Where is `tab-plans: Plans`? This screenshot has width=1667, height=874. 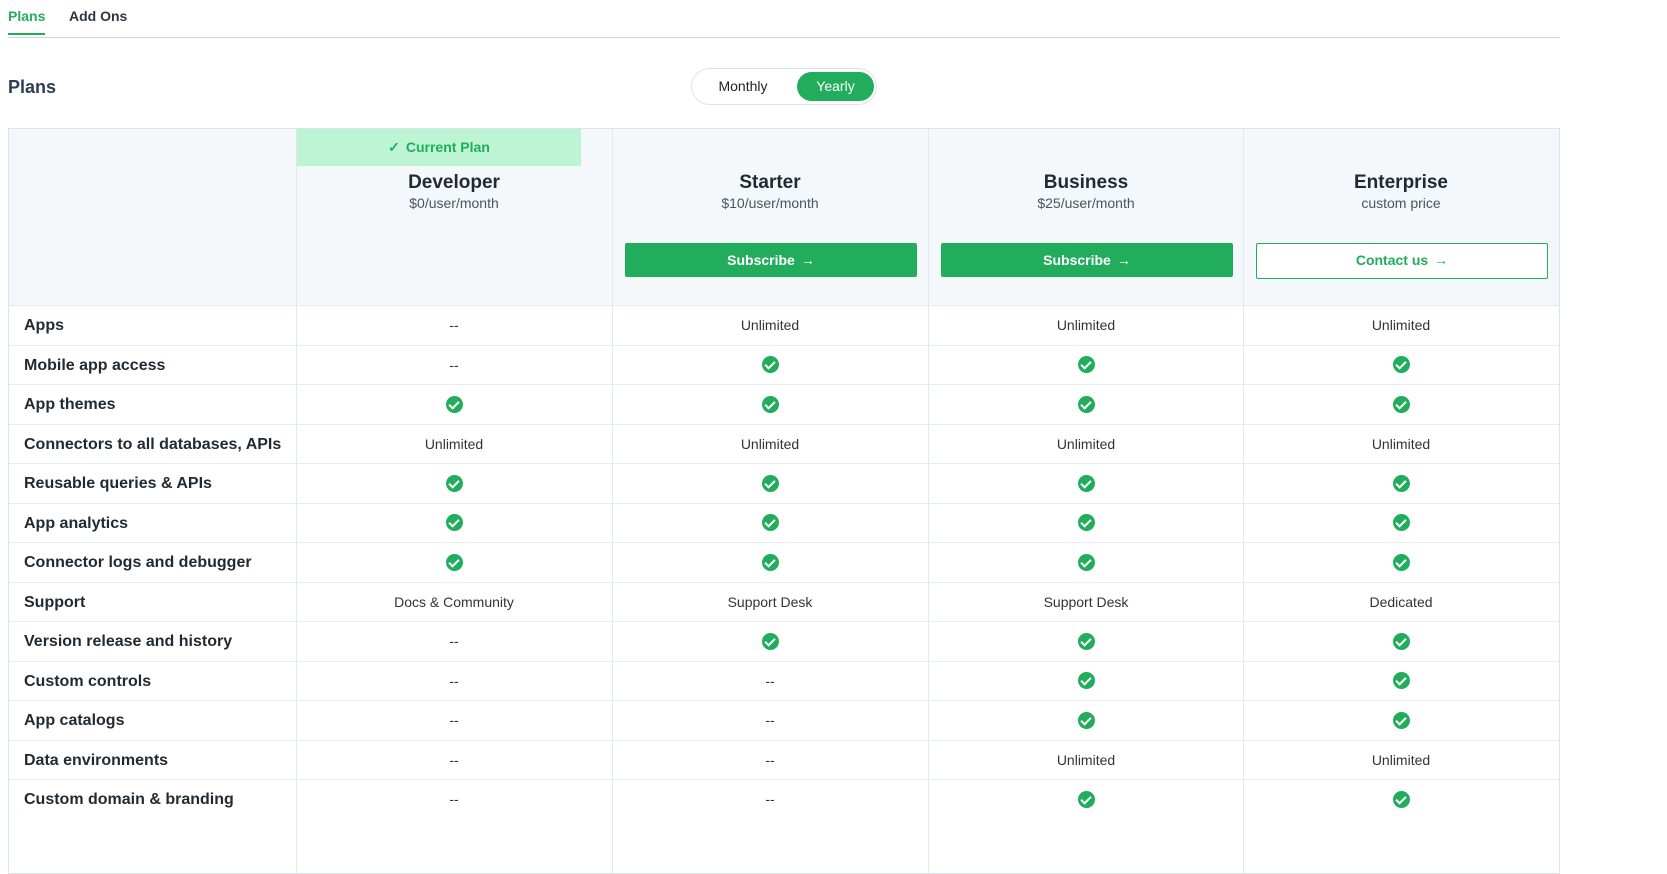 tab-plans: Plans is located at coordinates (27, 21).